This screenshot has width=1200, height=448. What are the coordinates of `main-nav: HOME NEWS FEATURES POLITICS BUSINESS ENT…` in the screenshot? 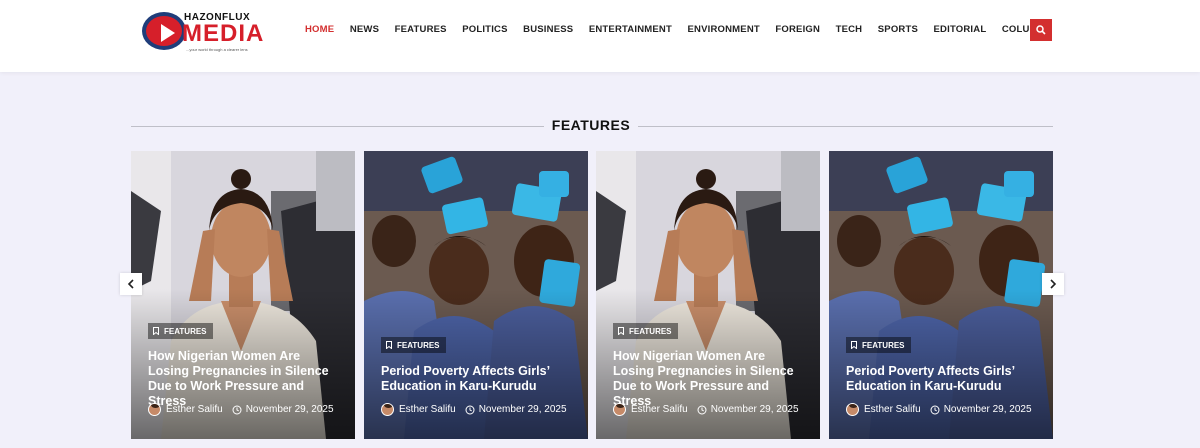 It's located at (686, 29).